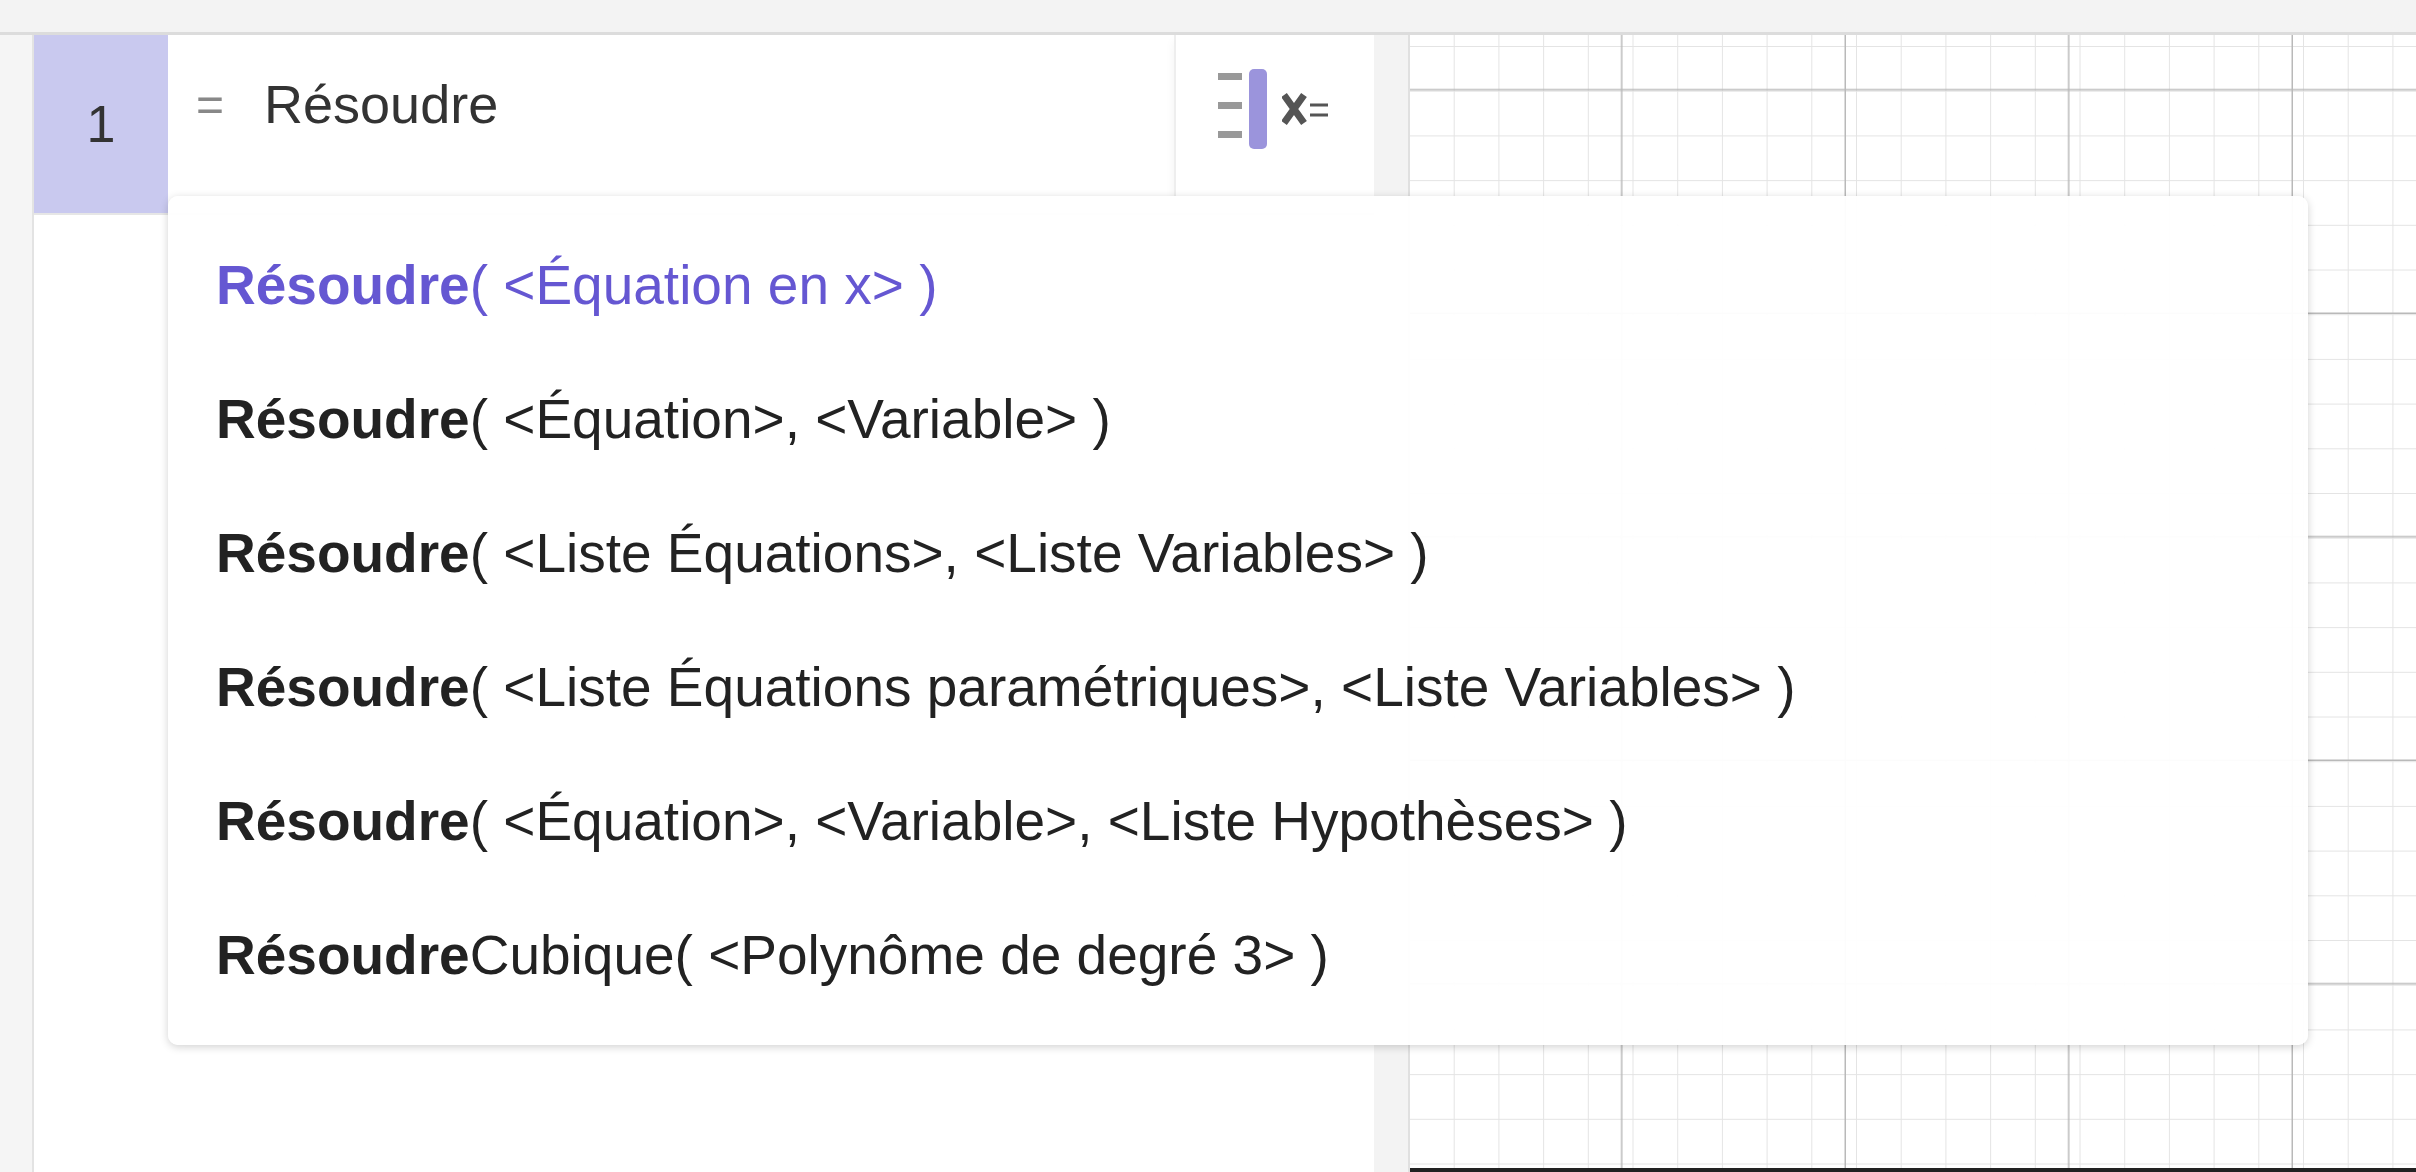 Image resolution: width=2416 pixels, height=1172 pixels. Describe the element at coordinates (663, 419) in the screenshot. I see `suggestion-item: Résoudre( <Équation>, <Variable> )` at that location.